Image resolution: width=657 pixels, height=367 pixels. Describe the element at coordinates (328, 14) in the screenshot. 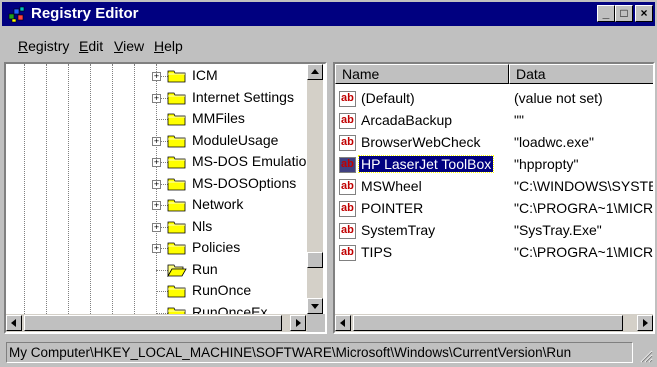

I see `title-bar: Registry Editor _ □ ×` at that location.